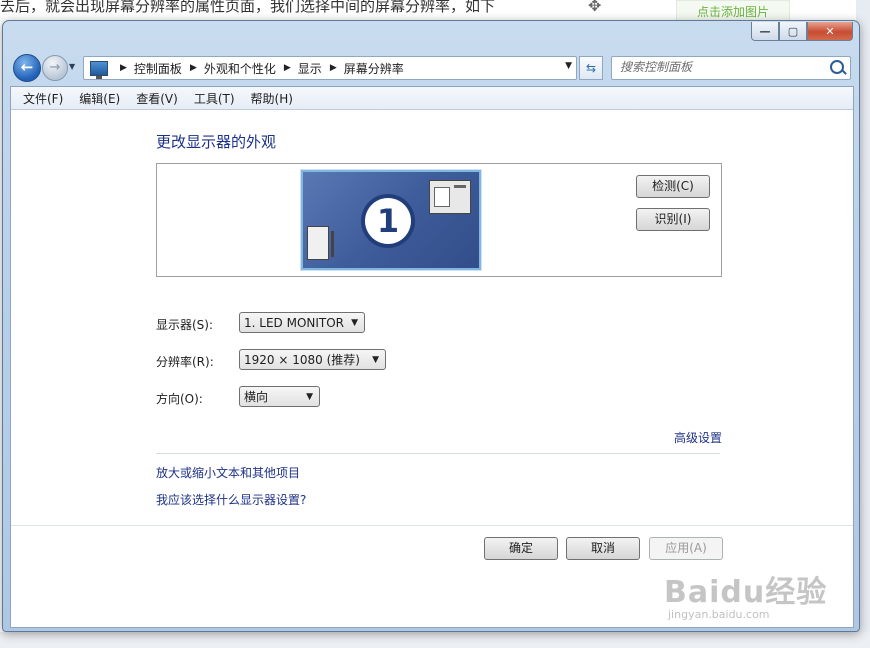  I want to click on back-arrow-icon: ←, so click(27, 68).